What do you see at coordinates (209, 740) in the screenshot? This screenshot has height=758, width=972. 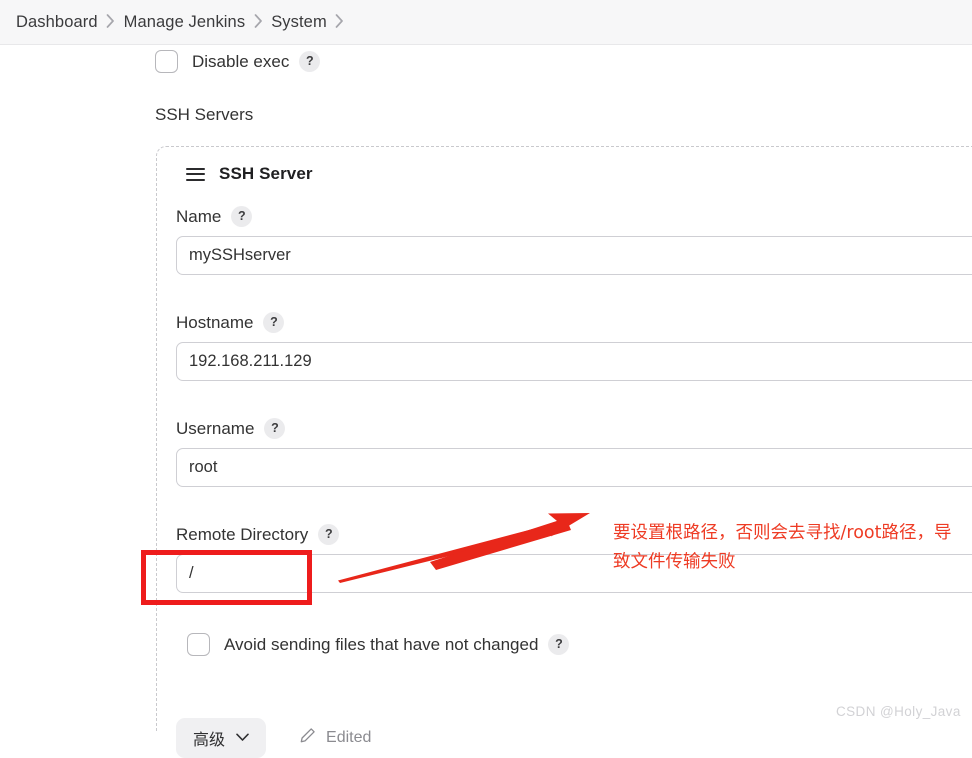 I see `advanced-button-label: 高级` at bounding box center [209, 740].